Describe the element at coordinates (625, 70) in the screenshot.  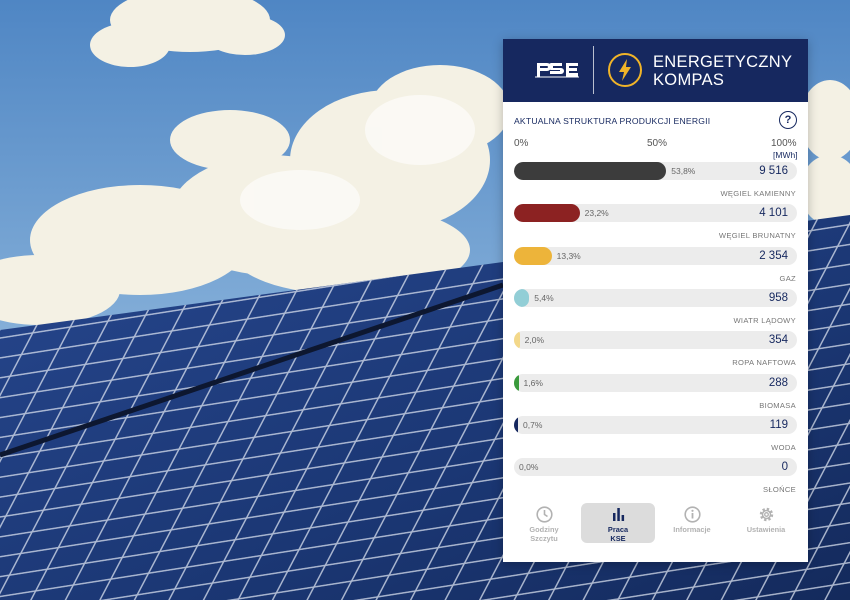
I see `lightning-bolt-icon` at that location.